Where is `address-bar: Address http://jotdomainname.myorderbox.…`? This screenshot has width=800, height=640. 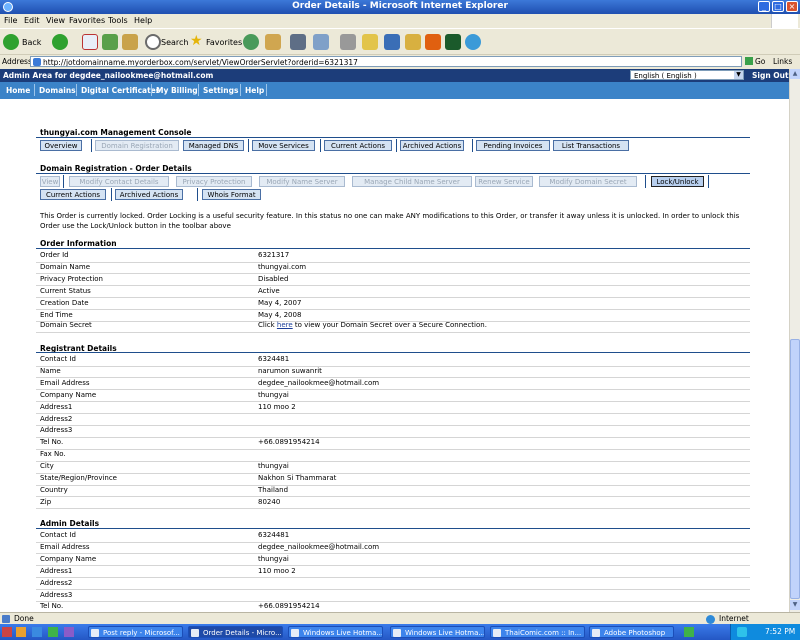
address-bar: Address http://jotdomainname.myorderbox.… is located at coordinates (400, 61).